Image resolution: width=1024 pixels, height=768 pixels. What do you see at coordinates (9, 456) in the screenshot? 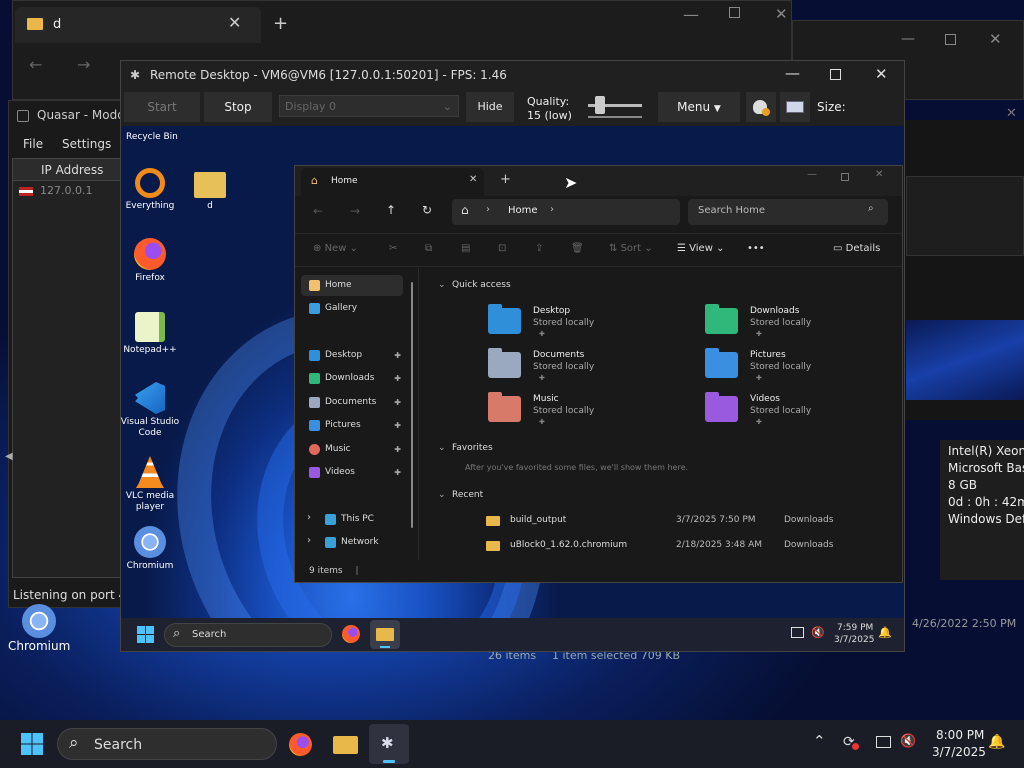
I see `side-arrow-icon: ◀` at bounding box center [9, 456].